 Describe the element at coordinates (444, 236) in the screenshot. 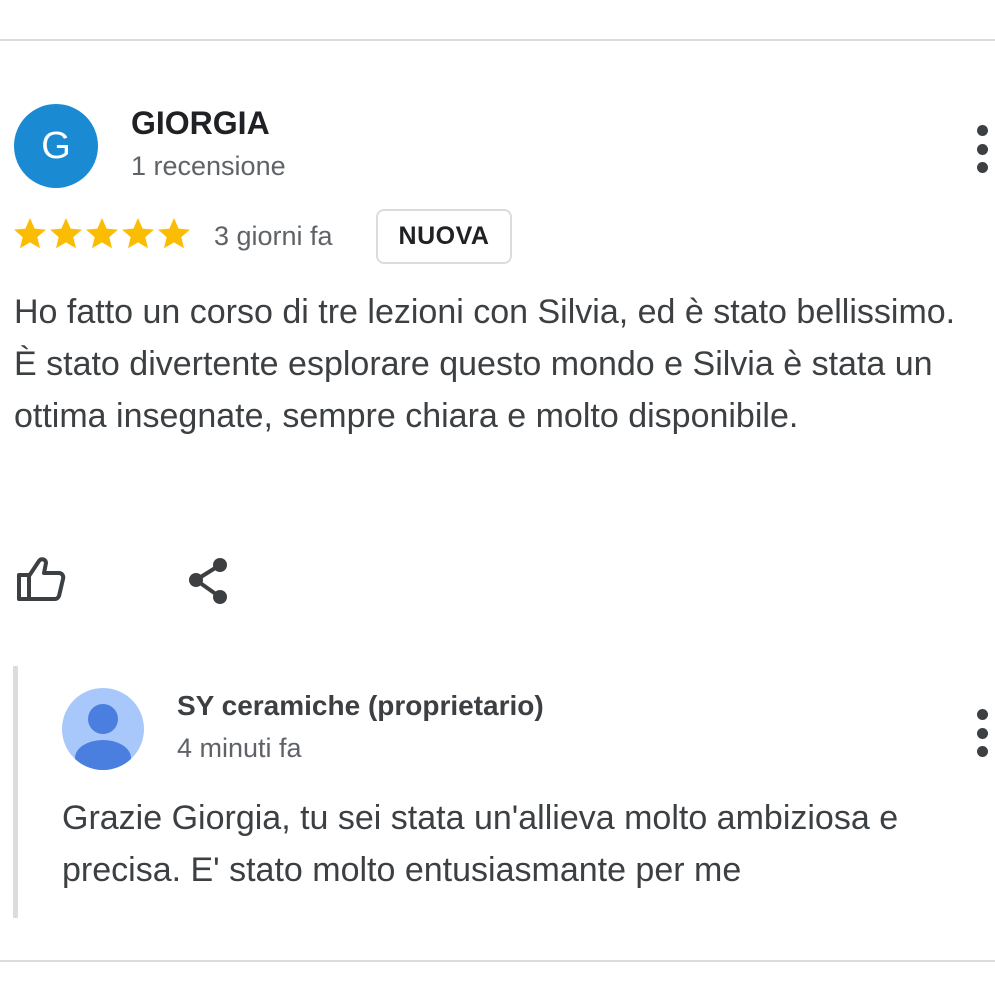

I see `new-badge: NUOVA` at that location.